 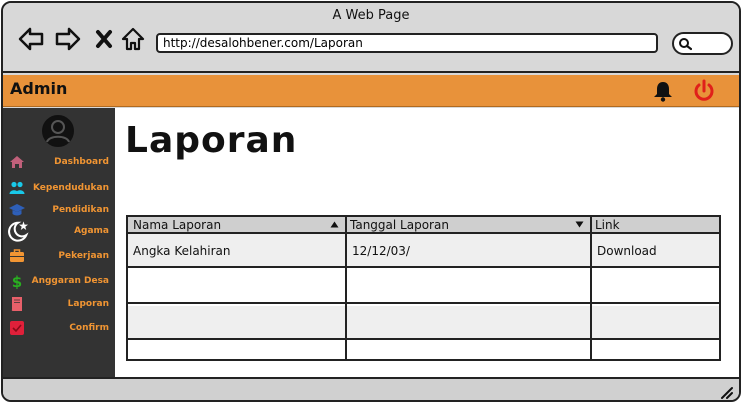 I want to click on back-arrow-icon, so click(x=31, y=39).